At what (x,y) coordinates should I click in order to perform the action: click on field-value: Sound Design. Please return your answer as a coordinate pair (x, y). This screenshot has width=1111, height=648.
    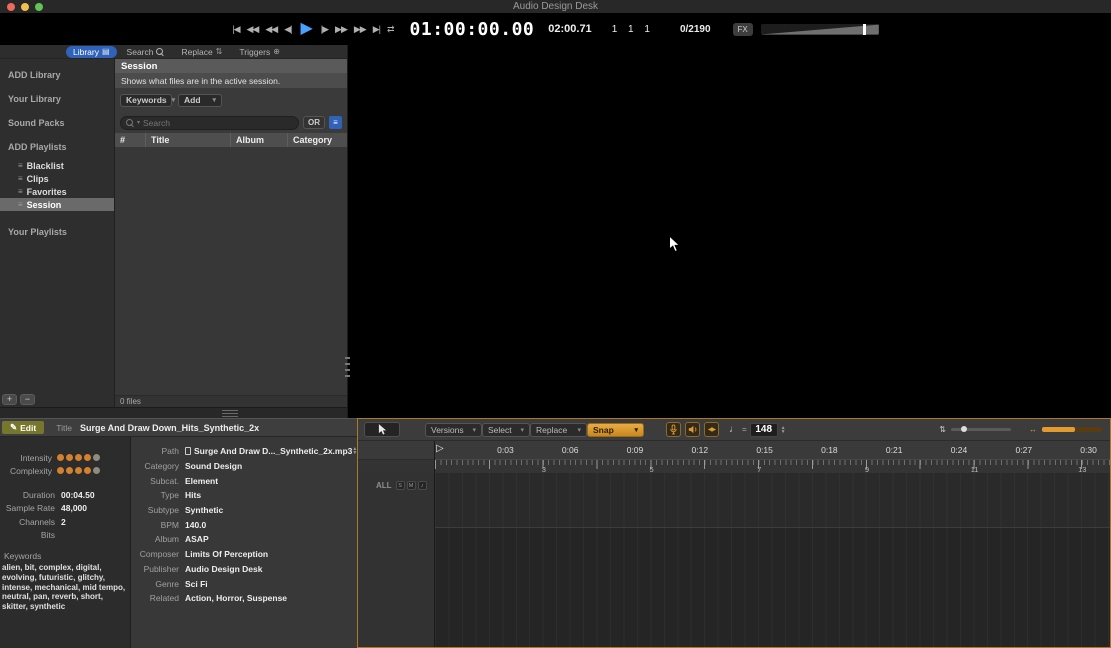
    Looking at the image, I should click on (214, 466).